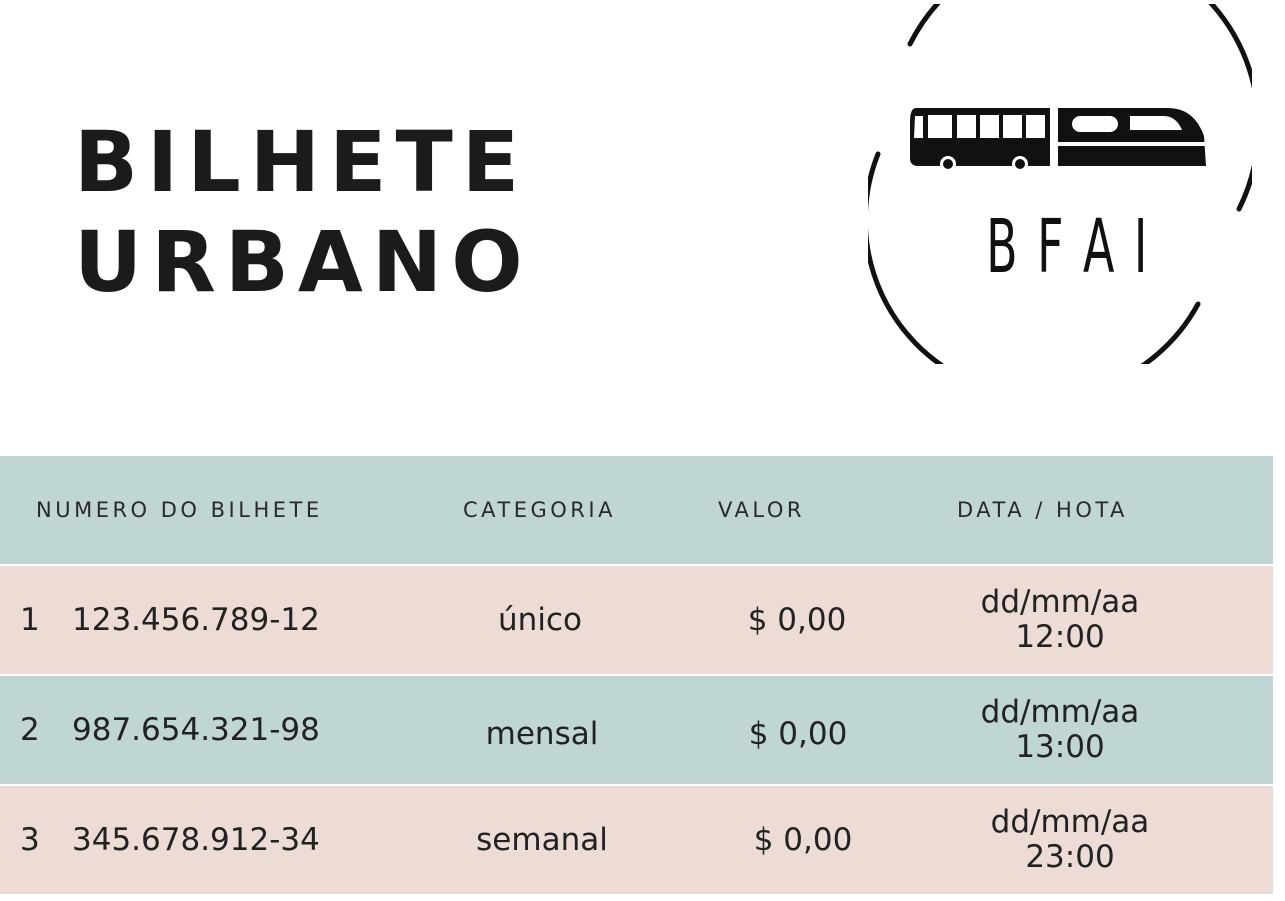  Describe the element at coordinates (540, 620) in the screenshot. I see `ticket-category: único` at that location.